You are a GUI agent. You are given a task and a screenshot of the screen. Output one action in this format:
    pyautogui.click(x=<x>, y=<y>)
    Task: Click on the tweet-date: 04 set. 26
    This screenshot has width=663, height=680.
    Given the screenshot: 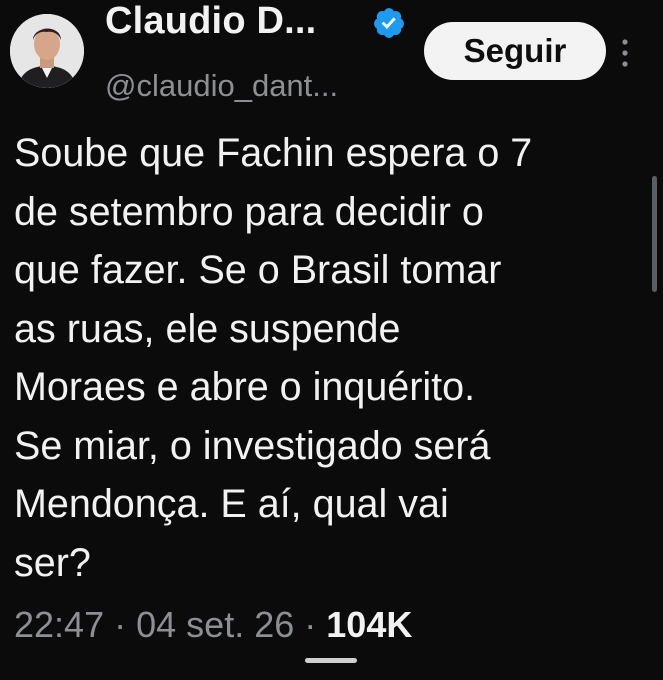 What is the action you would take?
    pyautogui.click(x=215, y=624)
    